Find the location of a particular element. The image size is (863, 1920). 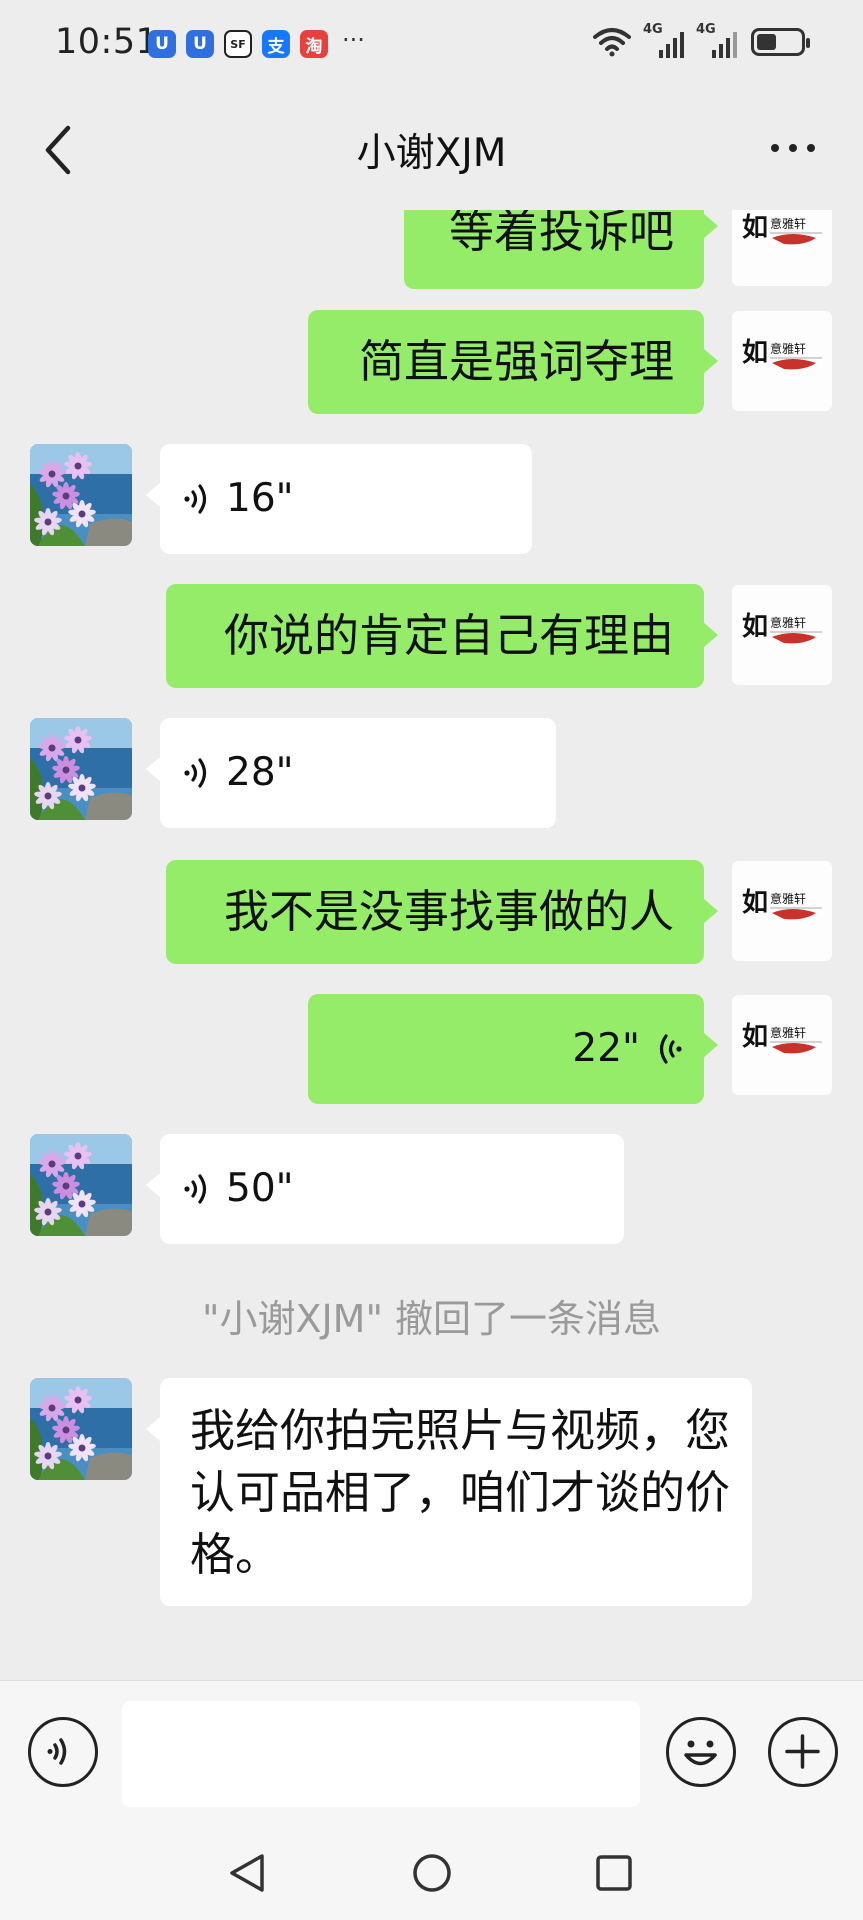

emoji-icon is located at coordinates (700, 1753).